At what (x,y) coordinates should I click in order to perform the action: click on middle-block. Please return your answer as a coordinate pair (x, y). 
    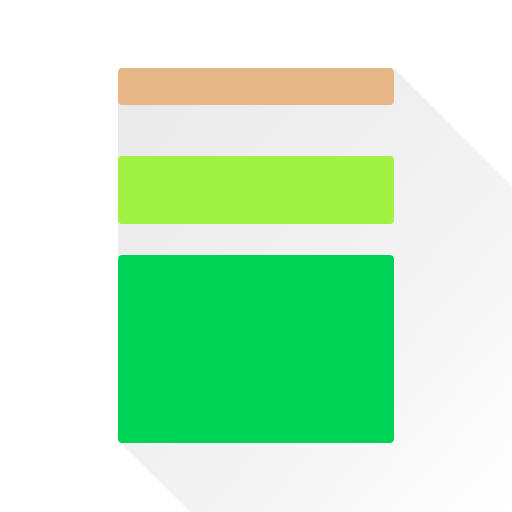
    Looking at the image, I should click on (256, 190).